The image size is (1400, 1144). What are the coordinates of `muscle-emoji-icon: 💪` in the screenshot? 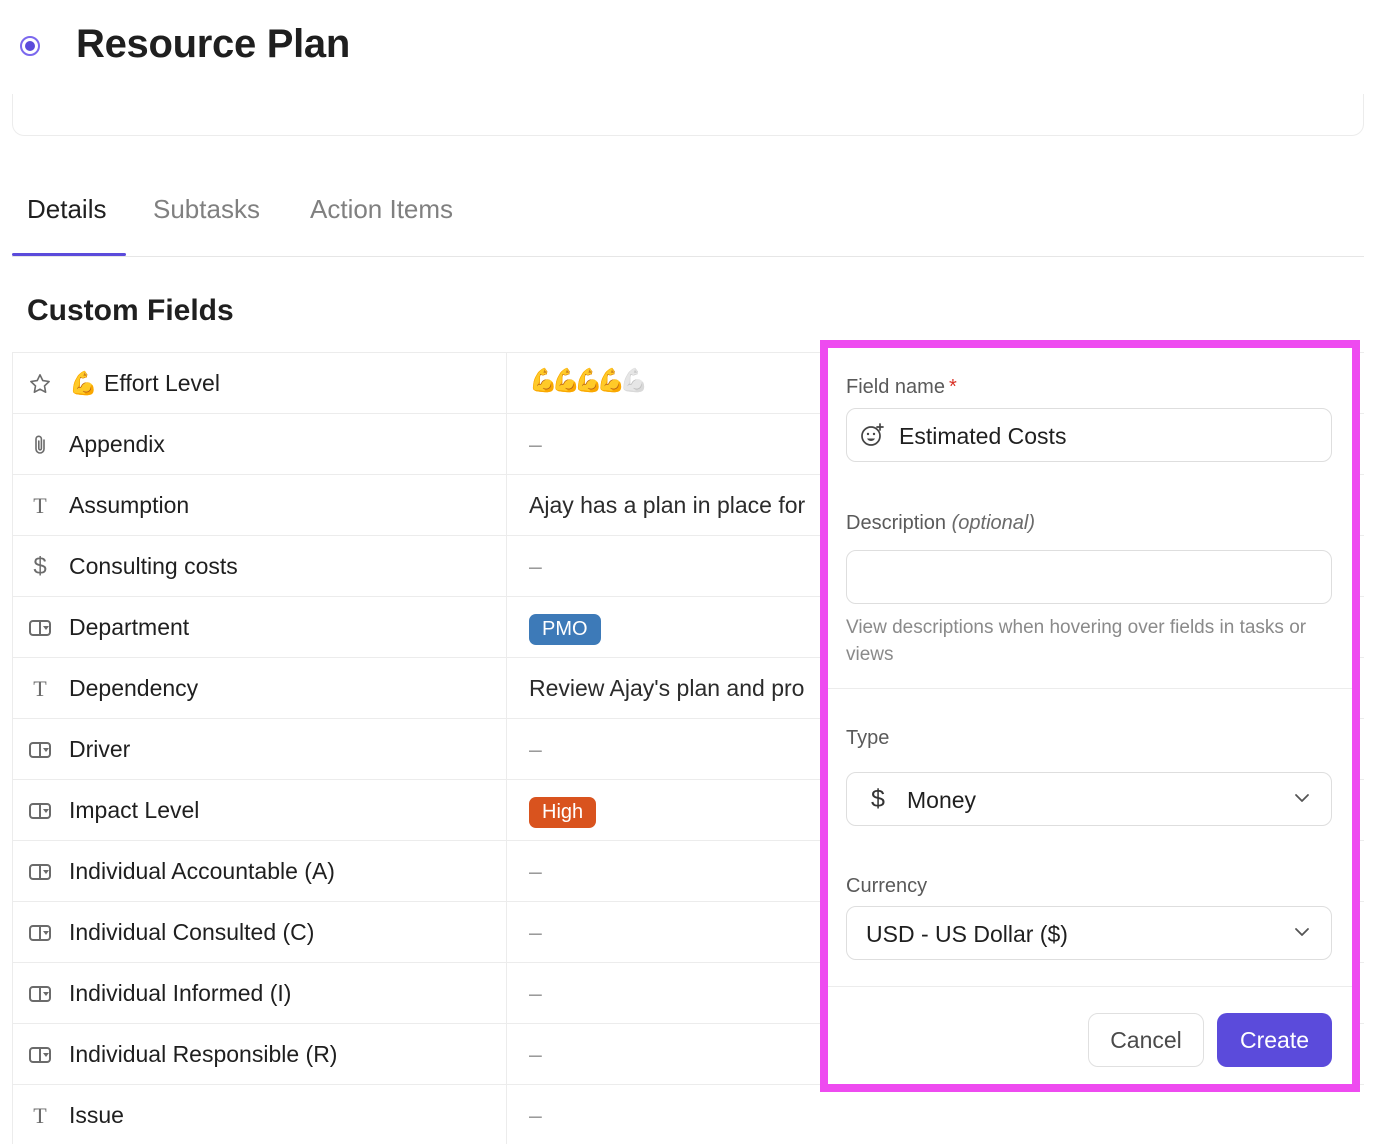 It's located at (83, 383).